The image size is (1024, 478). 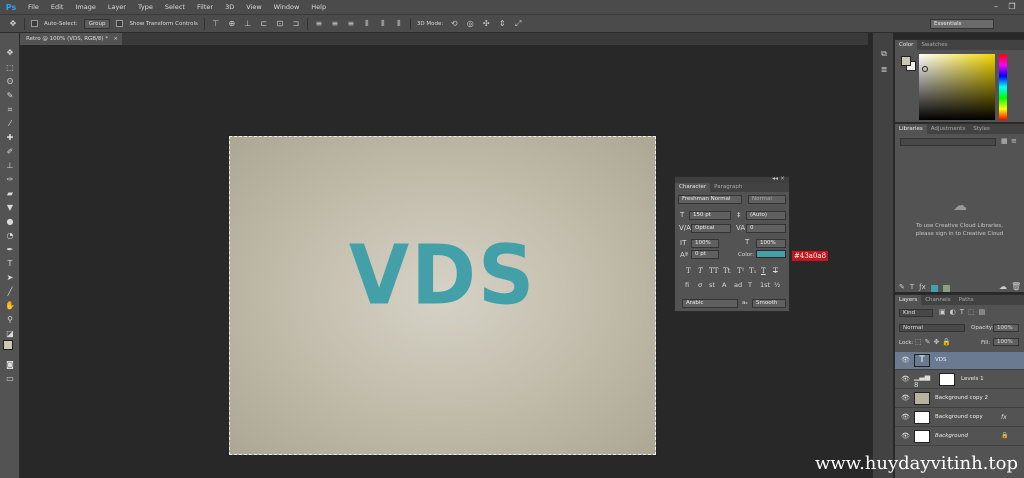 I want to click on layer-name: VDS, so click(x=941, y=360).